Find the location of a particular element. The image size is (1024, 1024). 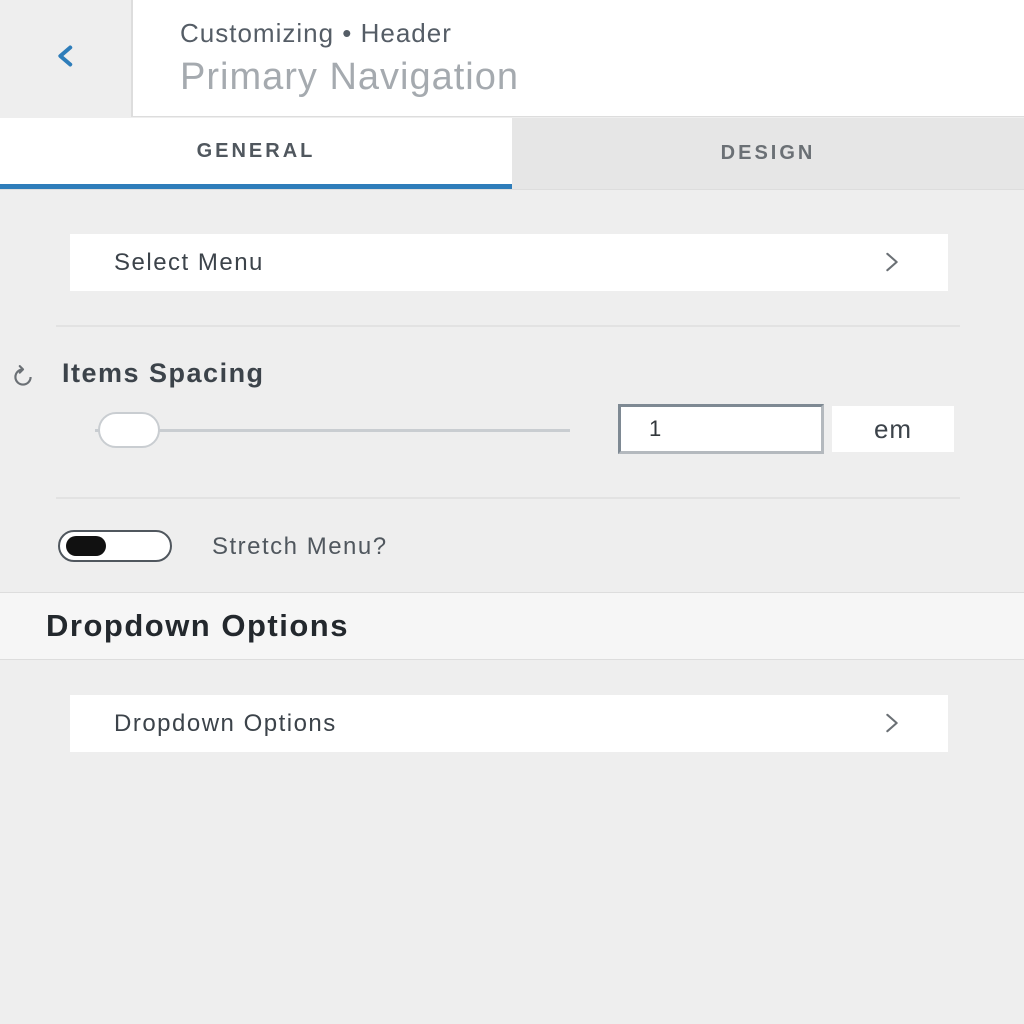

items-spacing-slider-thumb is located at coordinates (129, 430).